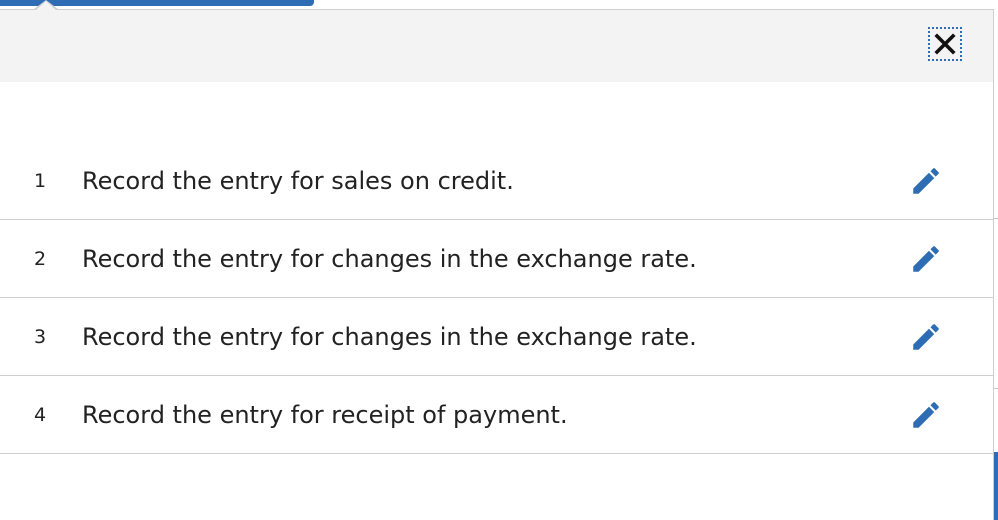 This screenshot has width=998, height=520. I want to click on popup-pointer-fill, so click(46, 5).